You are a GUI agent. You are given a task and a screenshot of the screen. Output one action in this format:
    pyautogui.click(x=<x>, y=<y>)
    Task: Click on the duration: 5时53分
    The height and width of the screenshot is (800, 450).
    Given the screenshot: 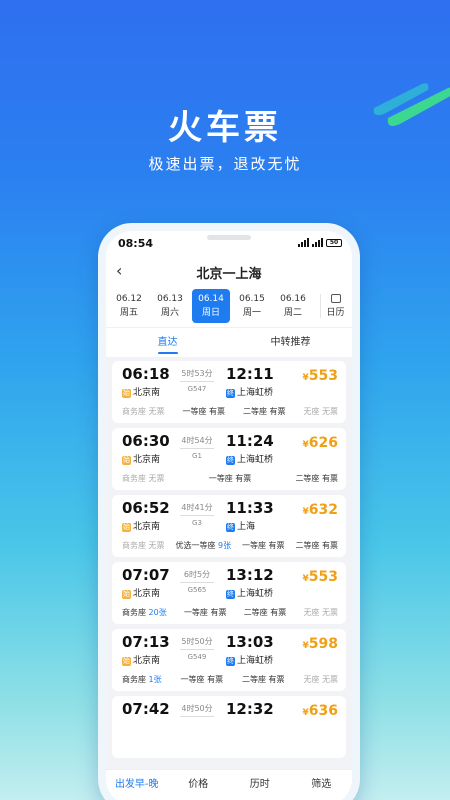 What is the action you would take?
    pyautogui.click(x=197, y=373)
    